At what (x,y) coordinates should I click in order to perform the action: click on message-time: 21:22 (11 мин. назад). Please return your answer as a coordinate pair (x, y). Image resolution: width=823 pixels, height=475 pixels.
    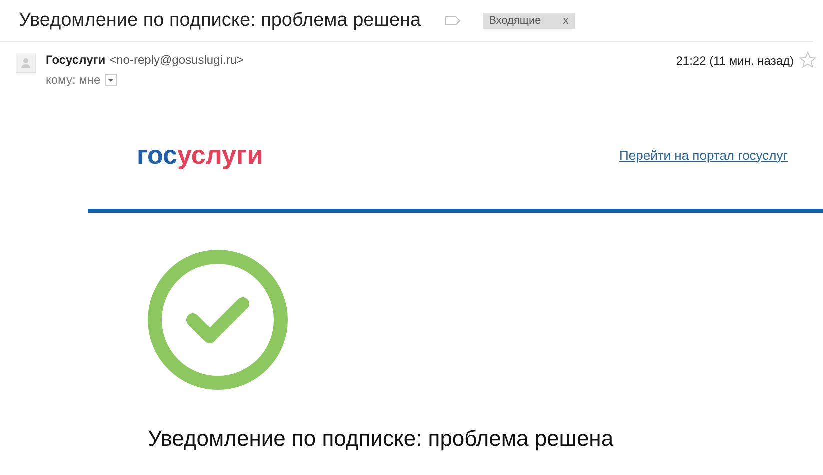
    Looking at the image, I should click on (735, 61).